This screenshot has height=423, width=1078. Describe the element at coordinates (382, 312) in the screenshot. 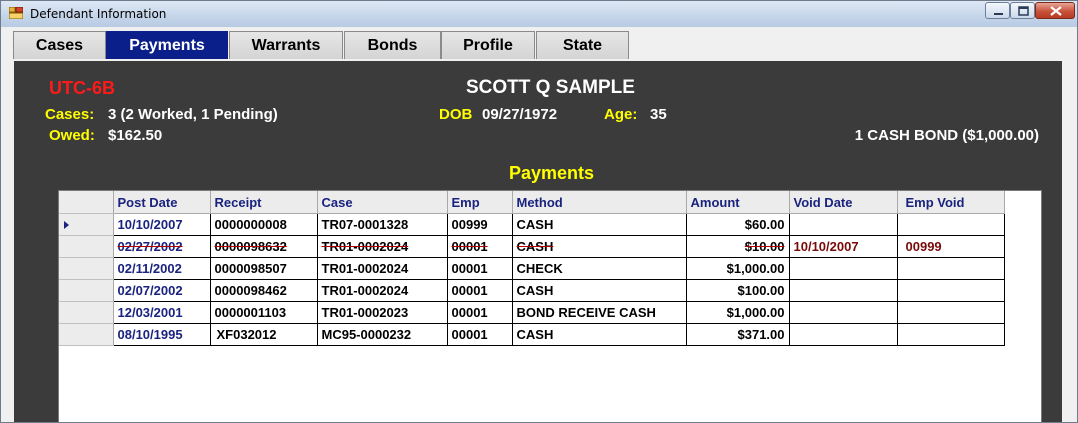

I see `cell-case: TR01-0002023` at that location.